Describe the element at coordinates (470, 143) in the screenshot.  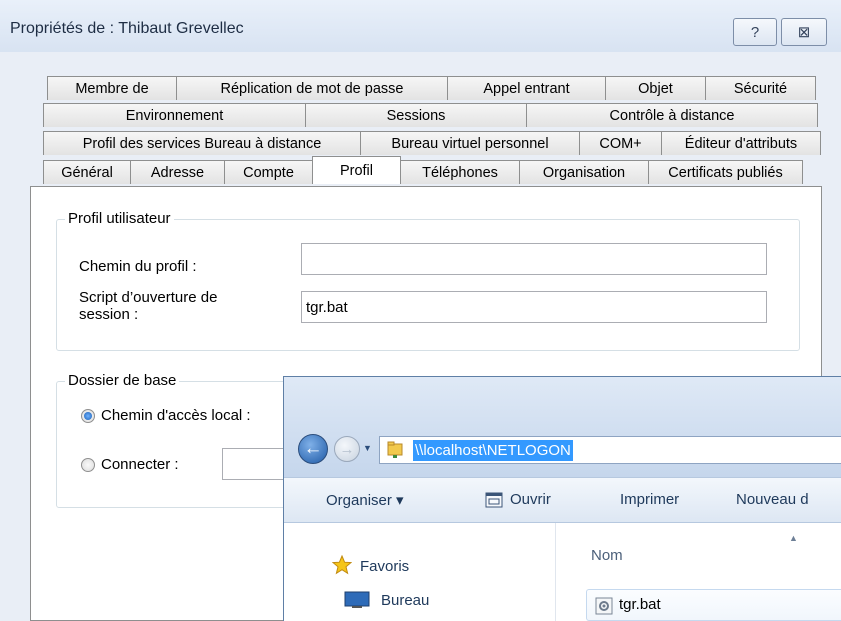
I see `tab-bureau-virtuel: Bureau virtuel personnel` at that location.